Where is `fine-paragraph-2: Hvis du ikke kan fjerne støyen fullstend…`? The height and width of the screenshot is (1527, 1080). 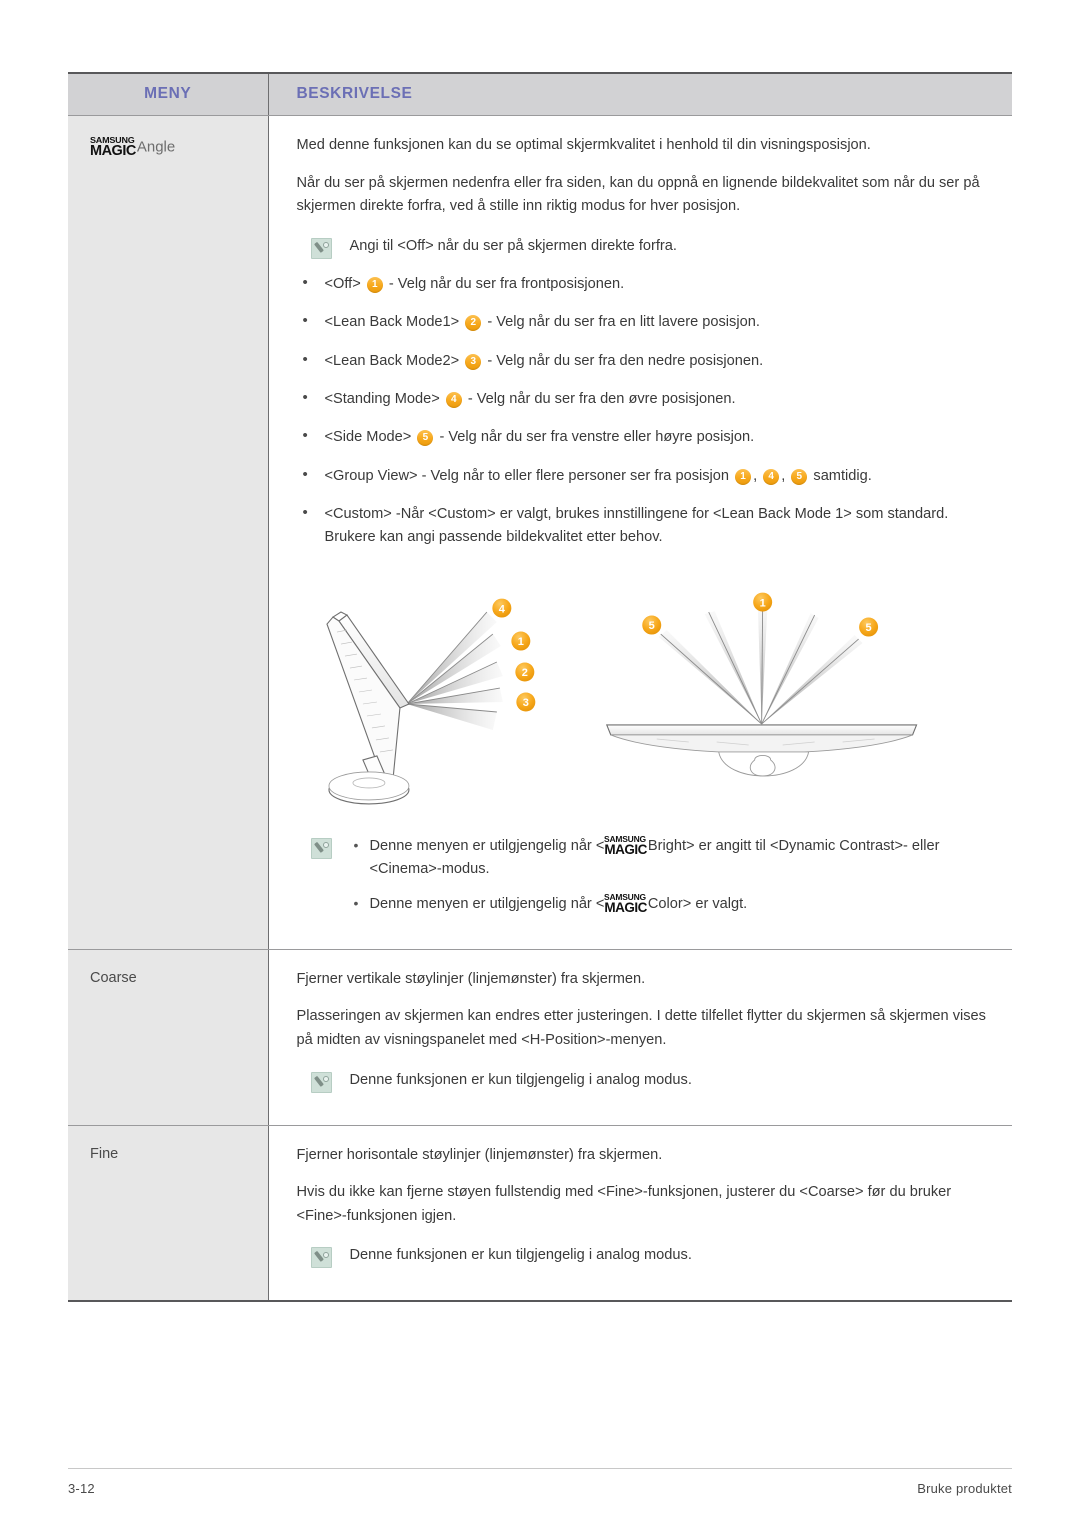
fine-paragraph-2: Hvis du ikke kan fjerne støyen fullstend… is located at coordinates (624, 1204).